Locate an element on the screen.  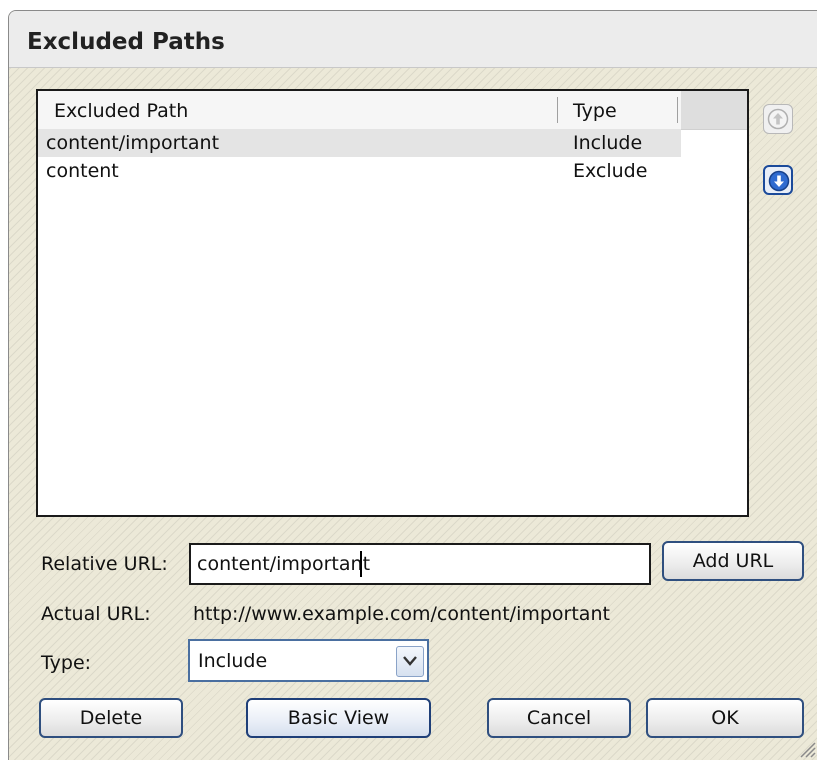
arrow-down-circle-icon is located at coordinates (779, 181).